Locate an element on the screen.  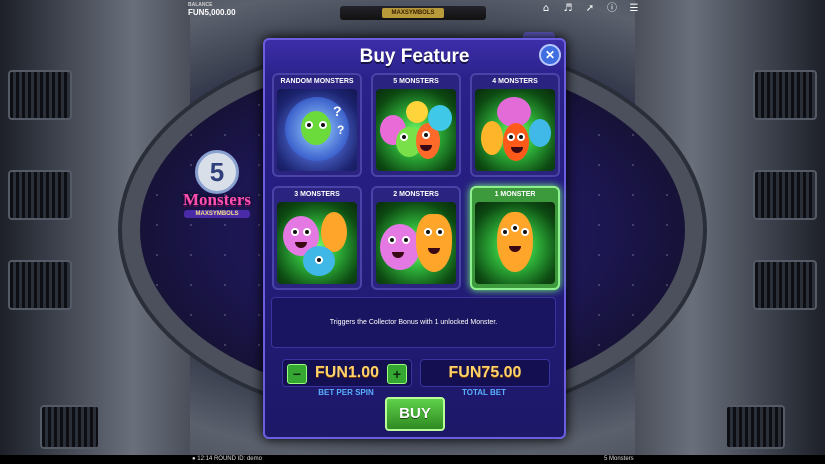
logo-number: 5 is located at coordinates (217, 172).